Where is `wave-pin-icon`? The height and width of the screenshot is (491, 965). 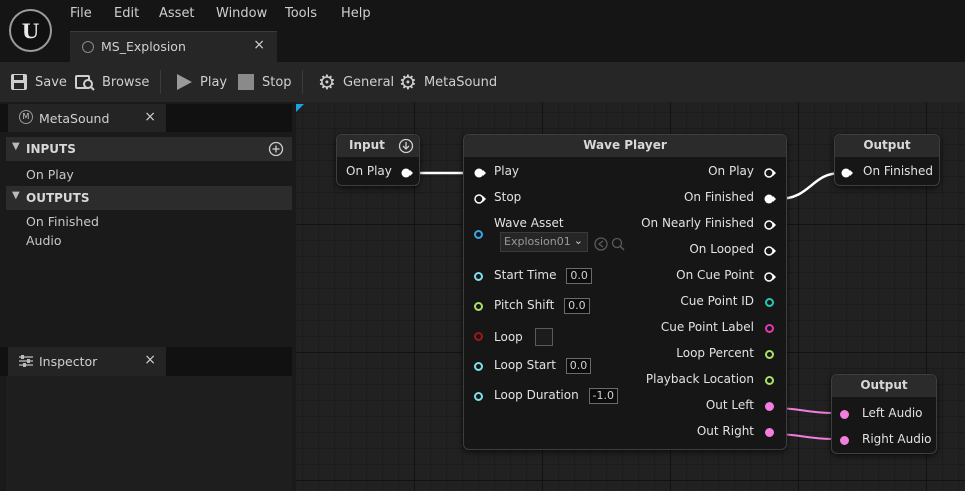
wave-pin-icon is located at coordinates (478, 234).